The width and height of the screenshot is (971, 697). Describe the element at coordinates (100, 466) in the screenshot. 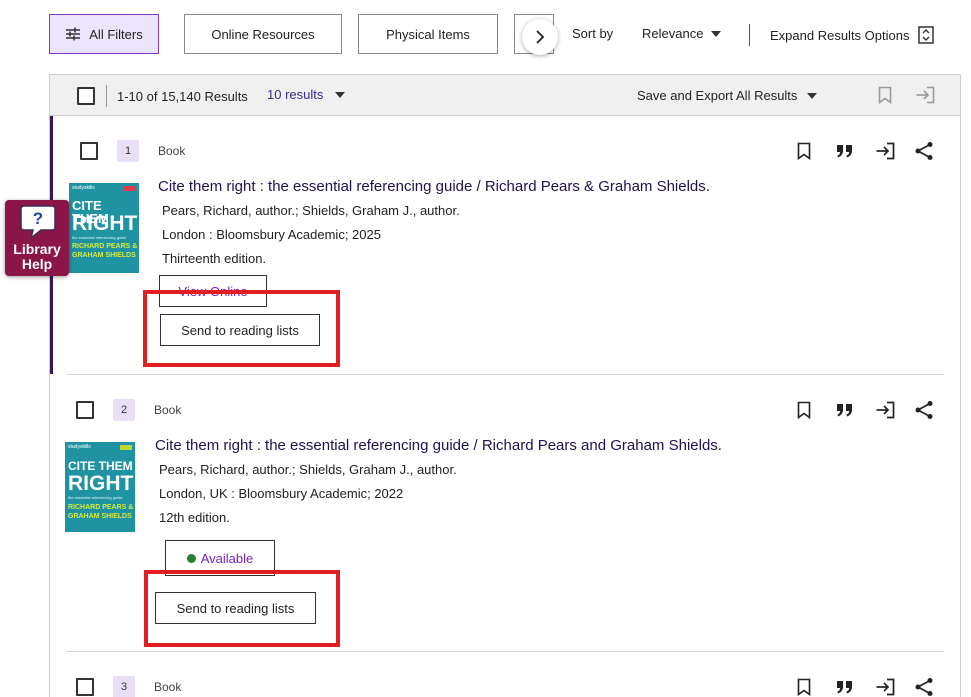

I see `cover-line-1: CITE THEM` at that location.